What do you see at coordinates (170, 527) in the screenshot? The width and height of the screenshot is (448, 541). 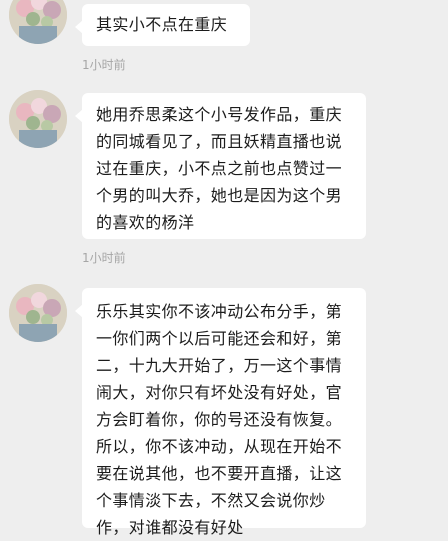 I see `message-text: 作，对谁都没有好处` at bounding box center [170, 527].